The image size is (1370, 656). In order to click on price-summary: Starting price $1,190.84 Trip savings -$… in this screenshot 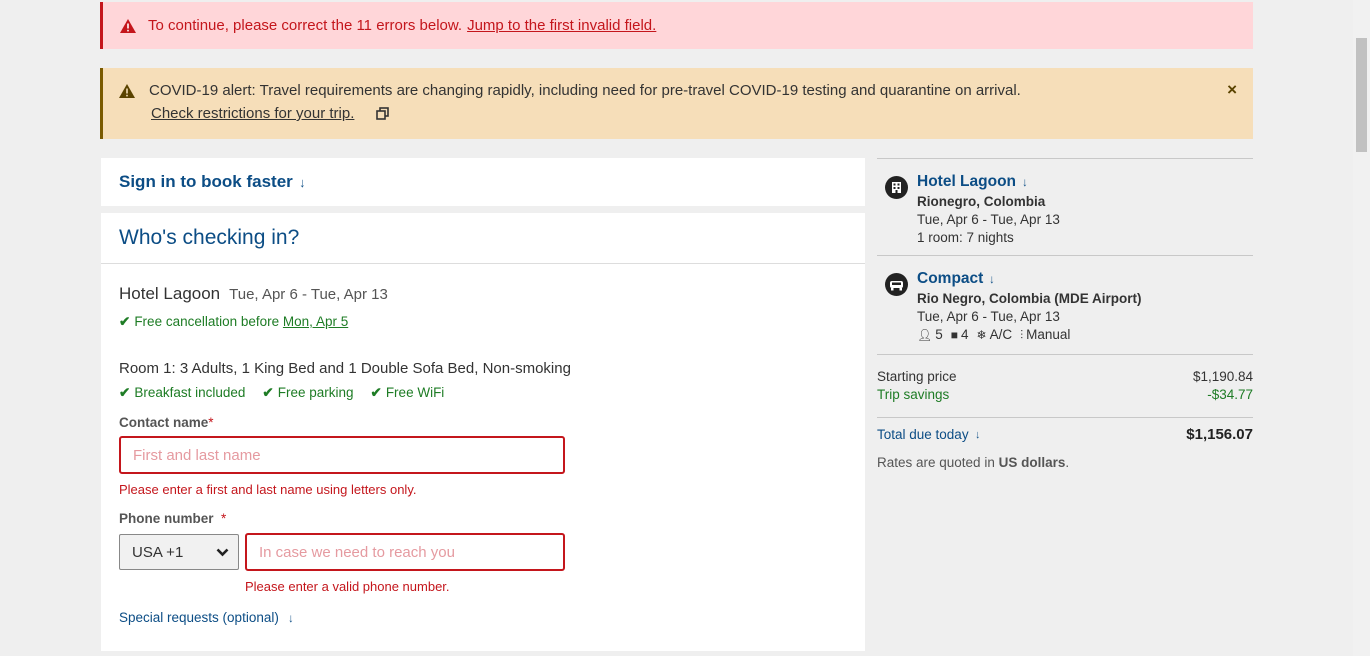, I will do `click(1065, 412)`.